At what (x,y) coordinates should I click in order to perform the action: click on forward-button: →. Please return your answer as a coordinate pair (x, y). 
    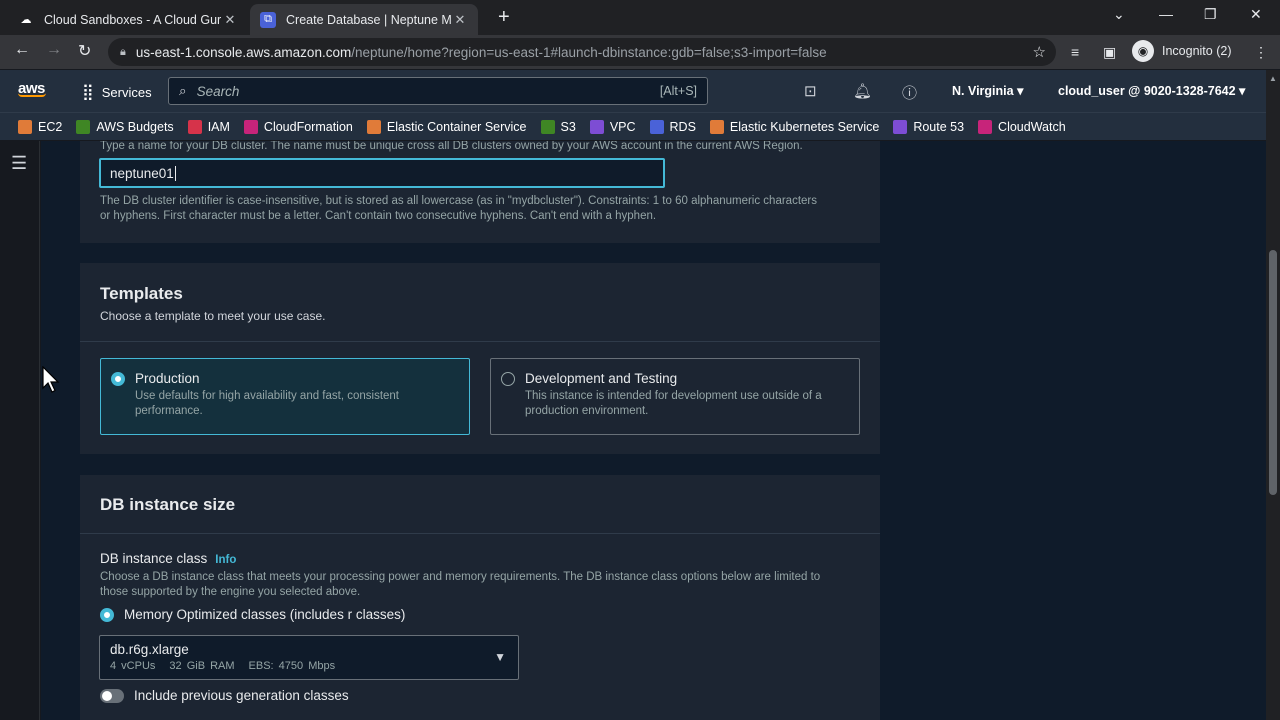
    Looking at the image, I should click on (54, 50).